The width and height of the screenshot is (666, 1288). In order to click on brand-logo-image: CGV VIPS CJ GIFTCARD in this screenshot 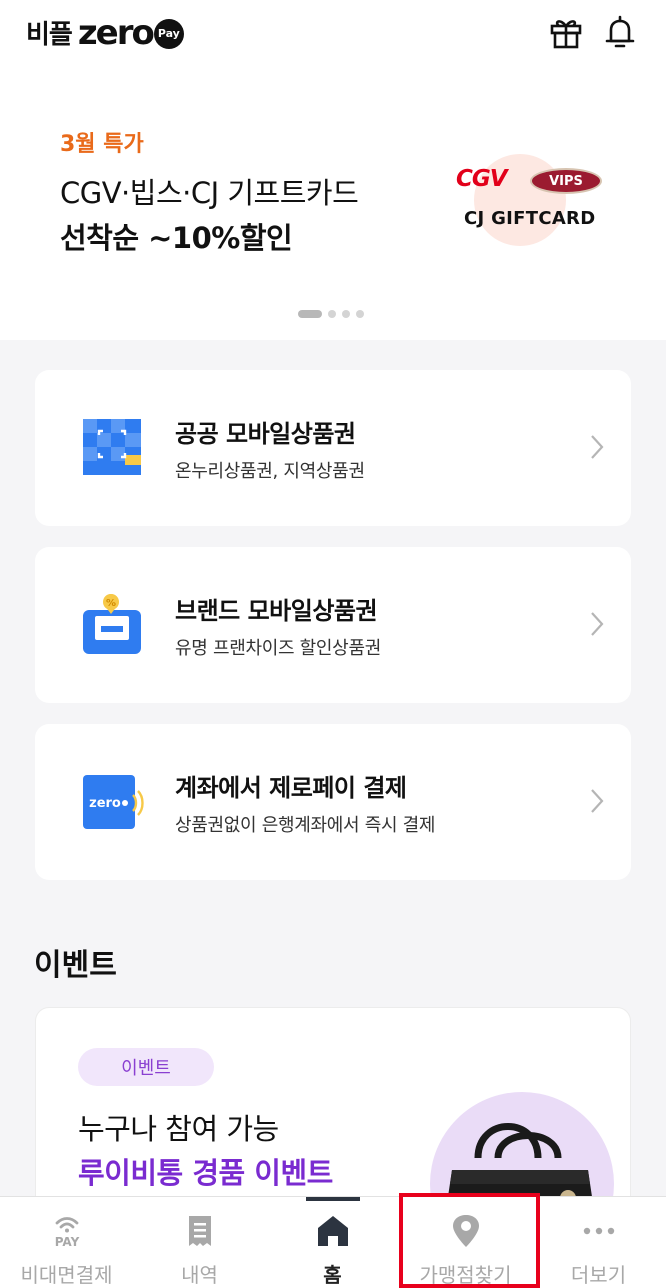, I will do `click(529, 200)`.